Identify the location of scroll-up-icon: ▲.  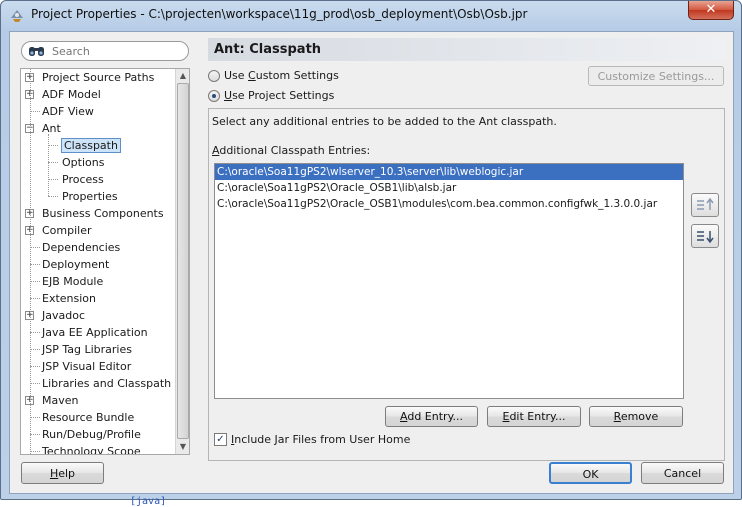
(183, 75).